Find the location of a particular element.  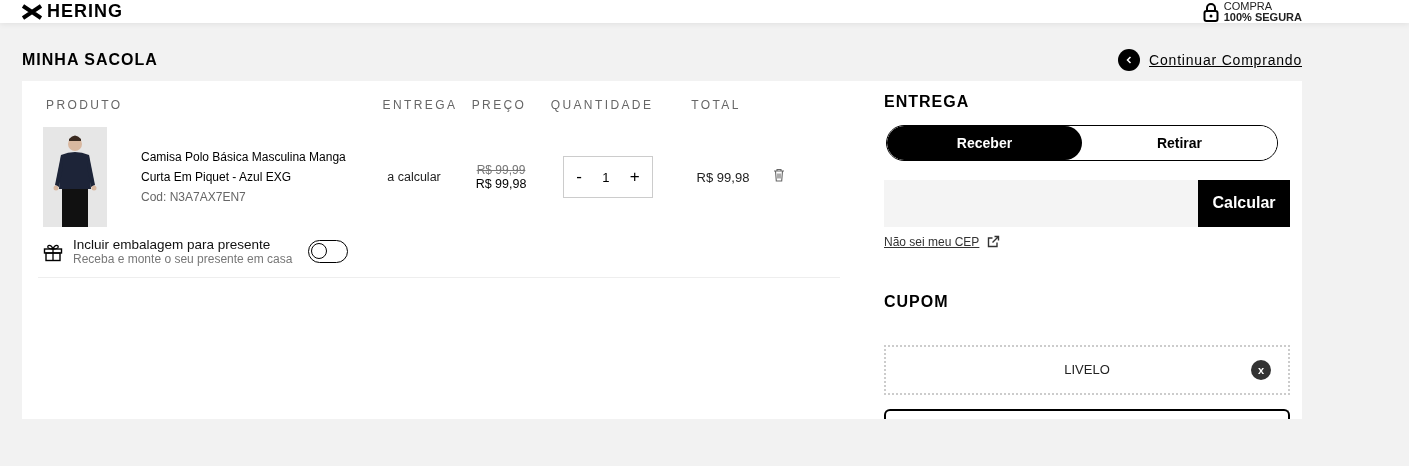

column-header: ENTREGA is located at coordinates (420, 105).